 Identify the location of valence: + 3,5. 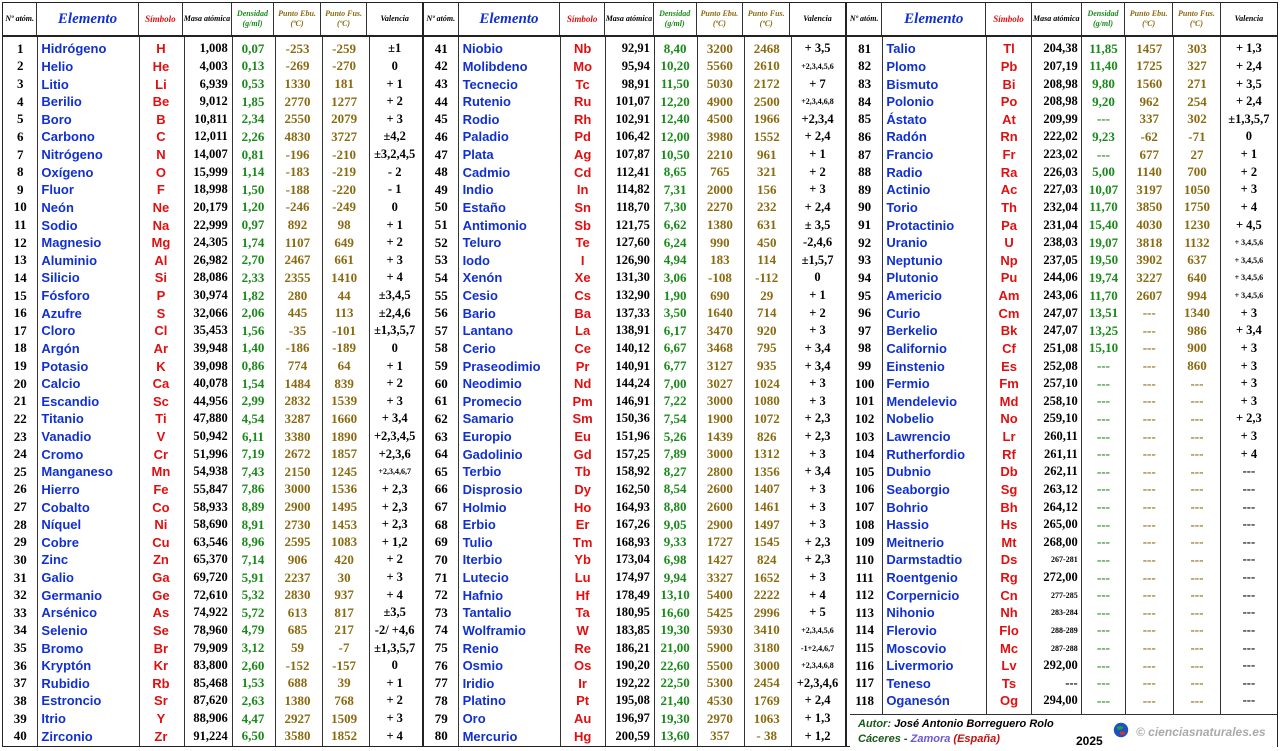
(817, 48).